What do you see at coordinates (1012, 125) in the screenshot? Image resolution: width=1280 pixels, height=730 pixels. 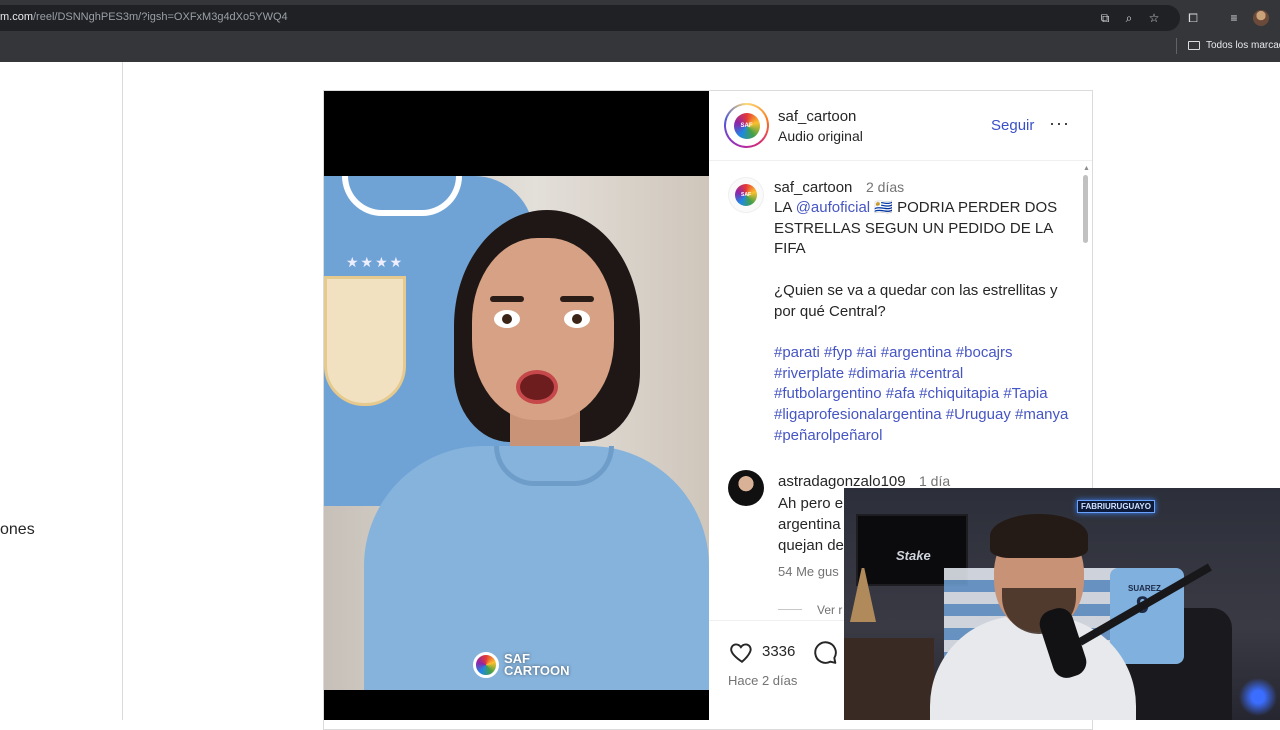 I see `follow-button: Seguir` at bounding box center [1012, 125].